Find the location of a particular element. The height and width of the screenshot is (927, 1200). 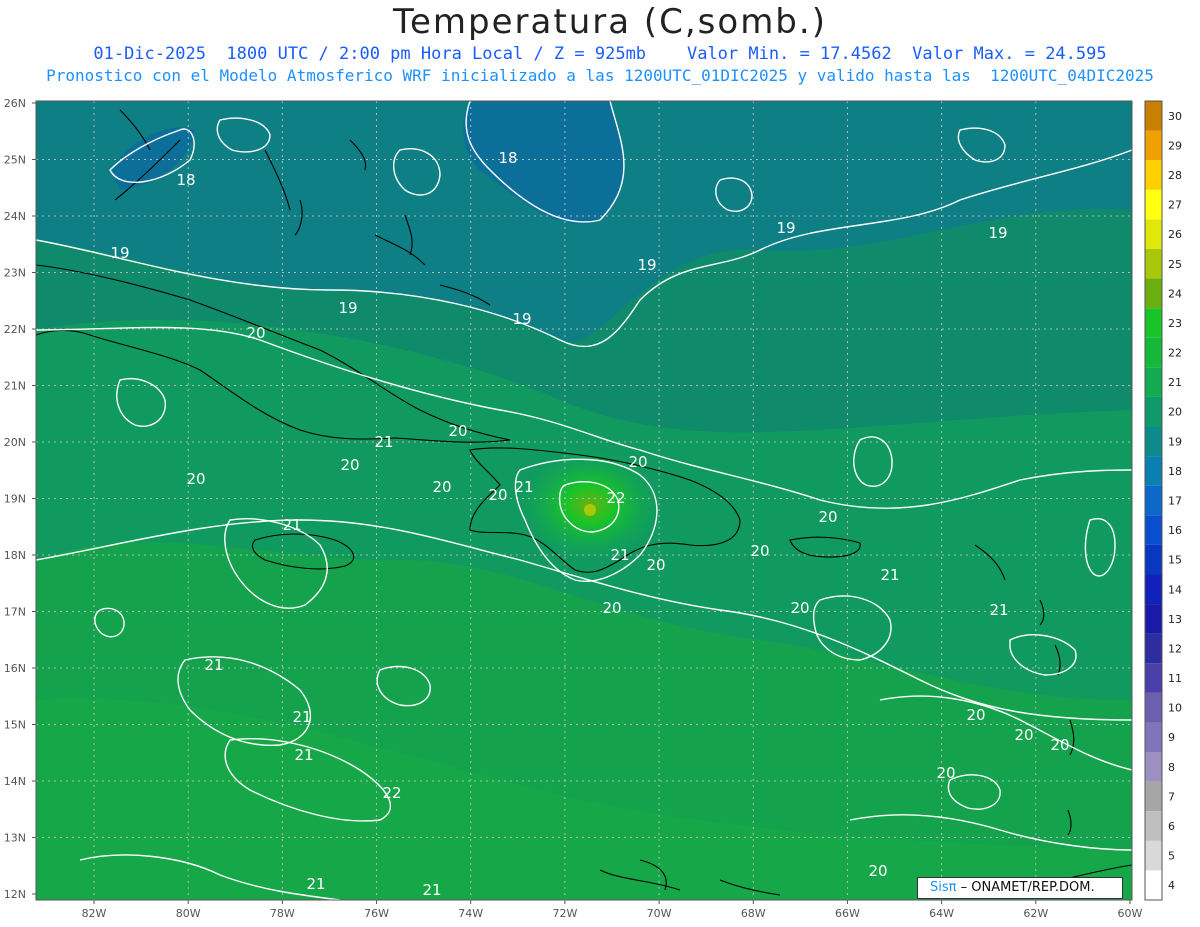

lat-tick-label: 23N is located at coordinates (15, 273).